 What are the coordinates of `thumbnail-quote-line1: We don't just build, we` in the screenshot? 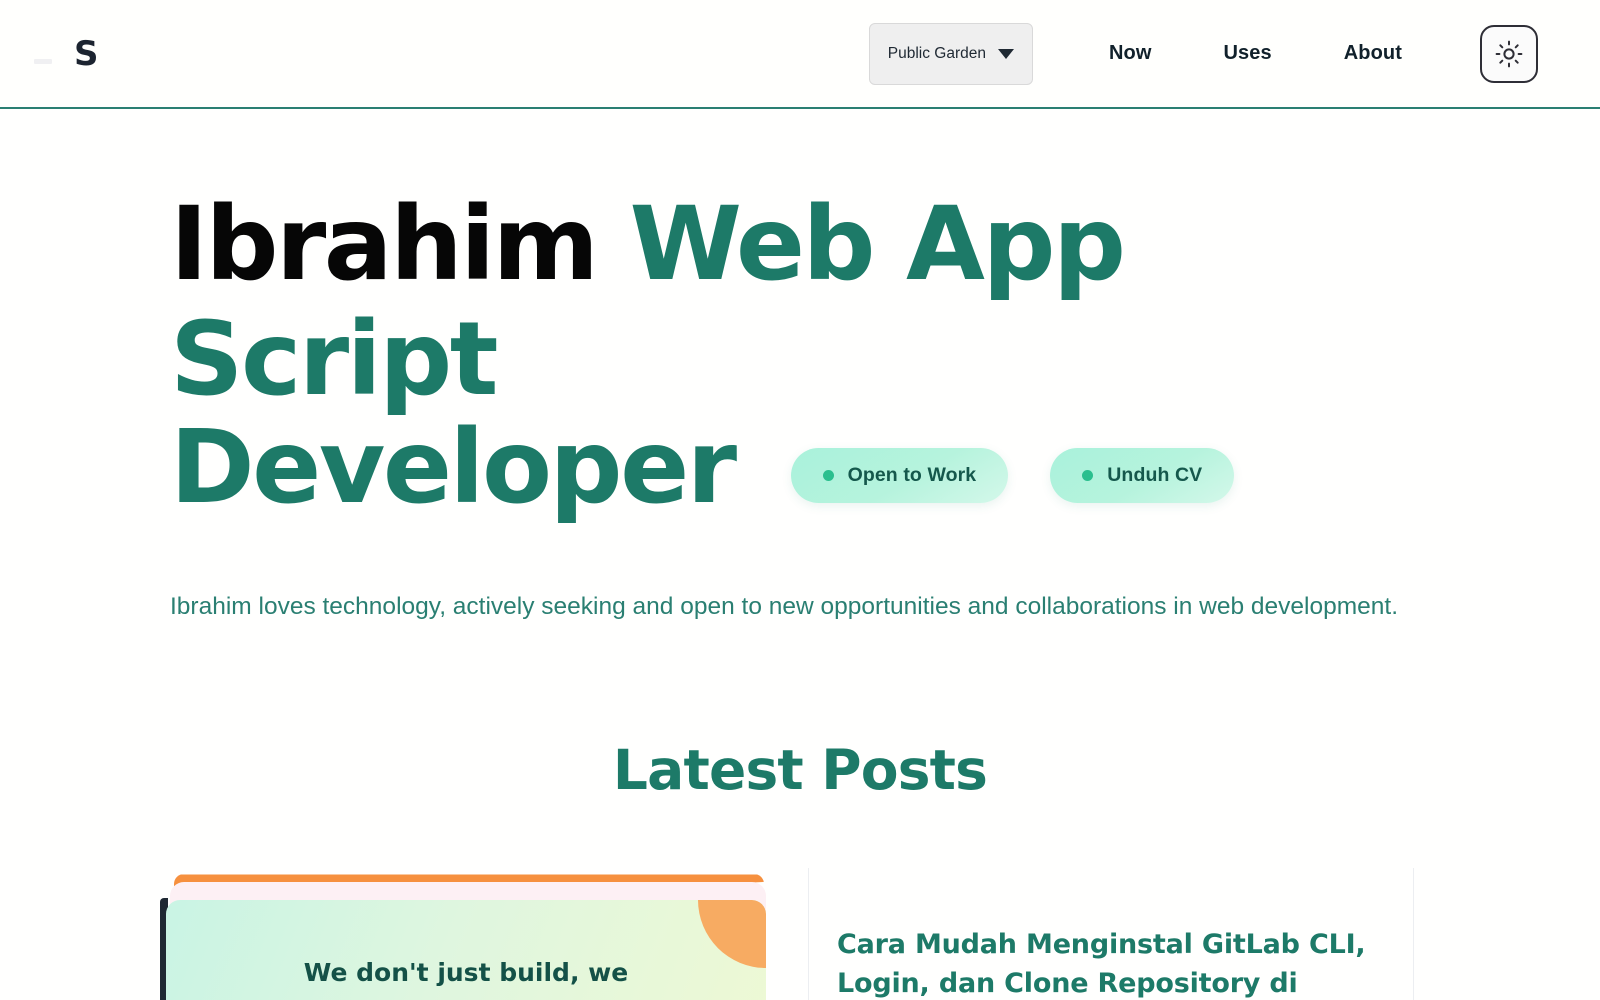 It's located at (466, 973).